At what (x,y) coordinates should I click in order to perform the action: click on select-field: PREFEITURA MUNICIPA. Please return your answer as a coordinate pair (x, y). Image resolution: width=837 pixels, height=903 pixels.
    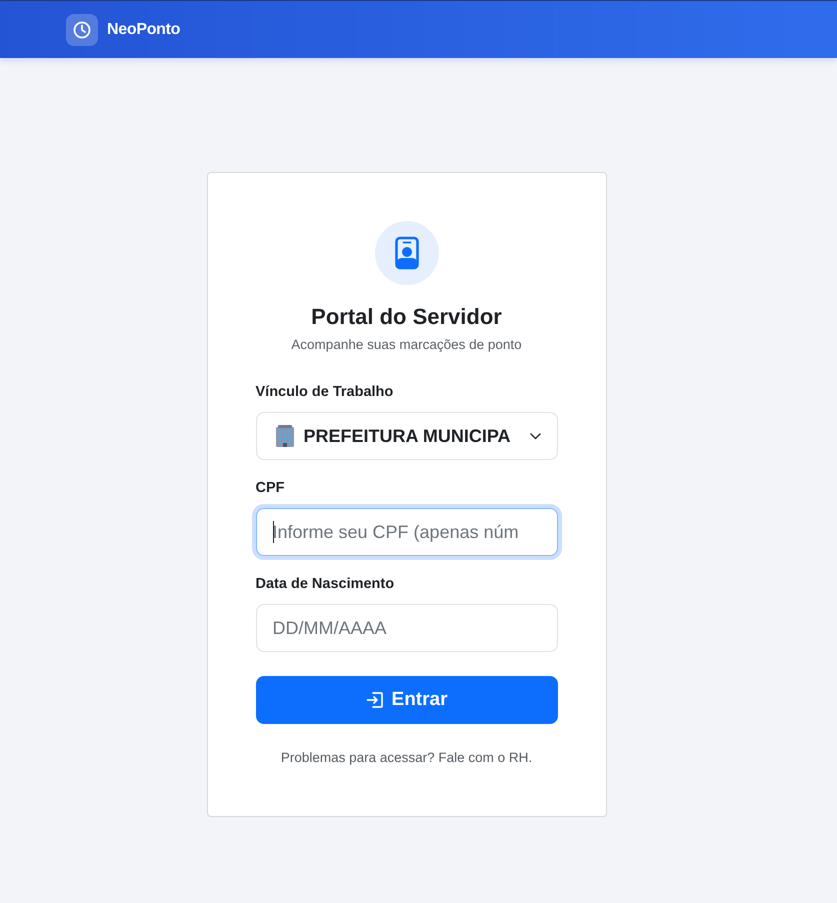
    Looking at the image, I should click on (407, 436).